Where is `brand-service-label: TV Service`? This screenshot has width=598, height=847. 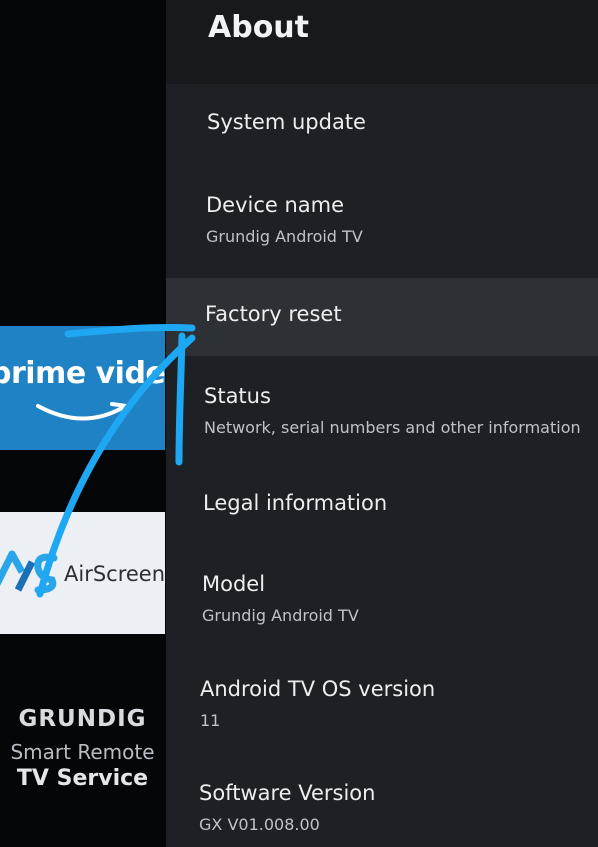
brand-service-label: TV Service is located at coordinates (82, 778).